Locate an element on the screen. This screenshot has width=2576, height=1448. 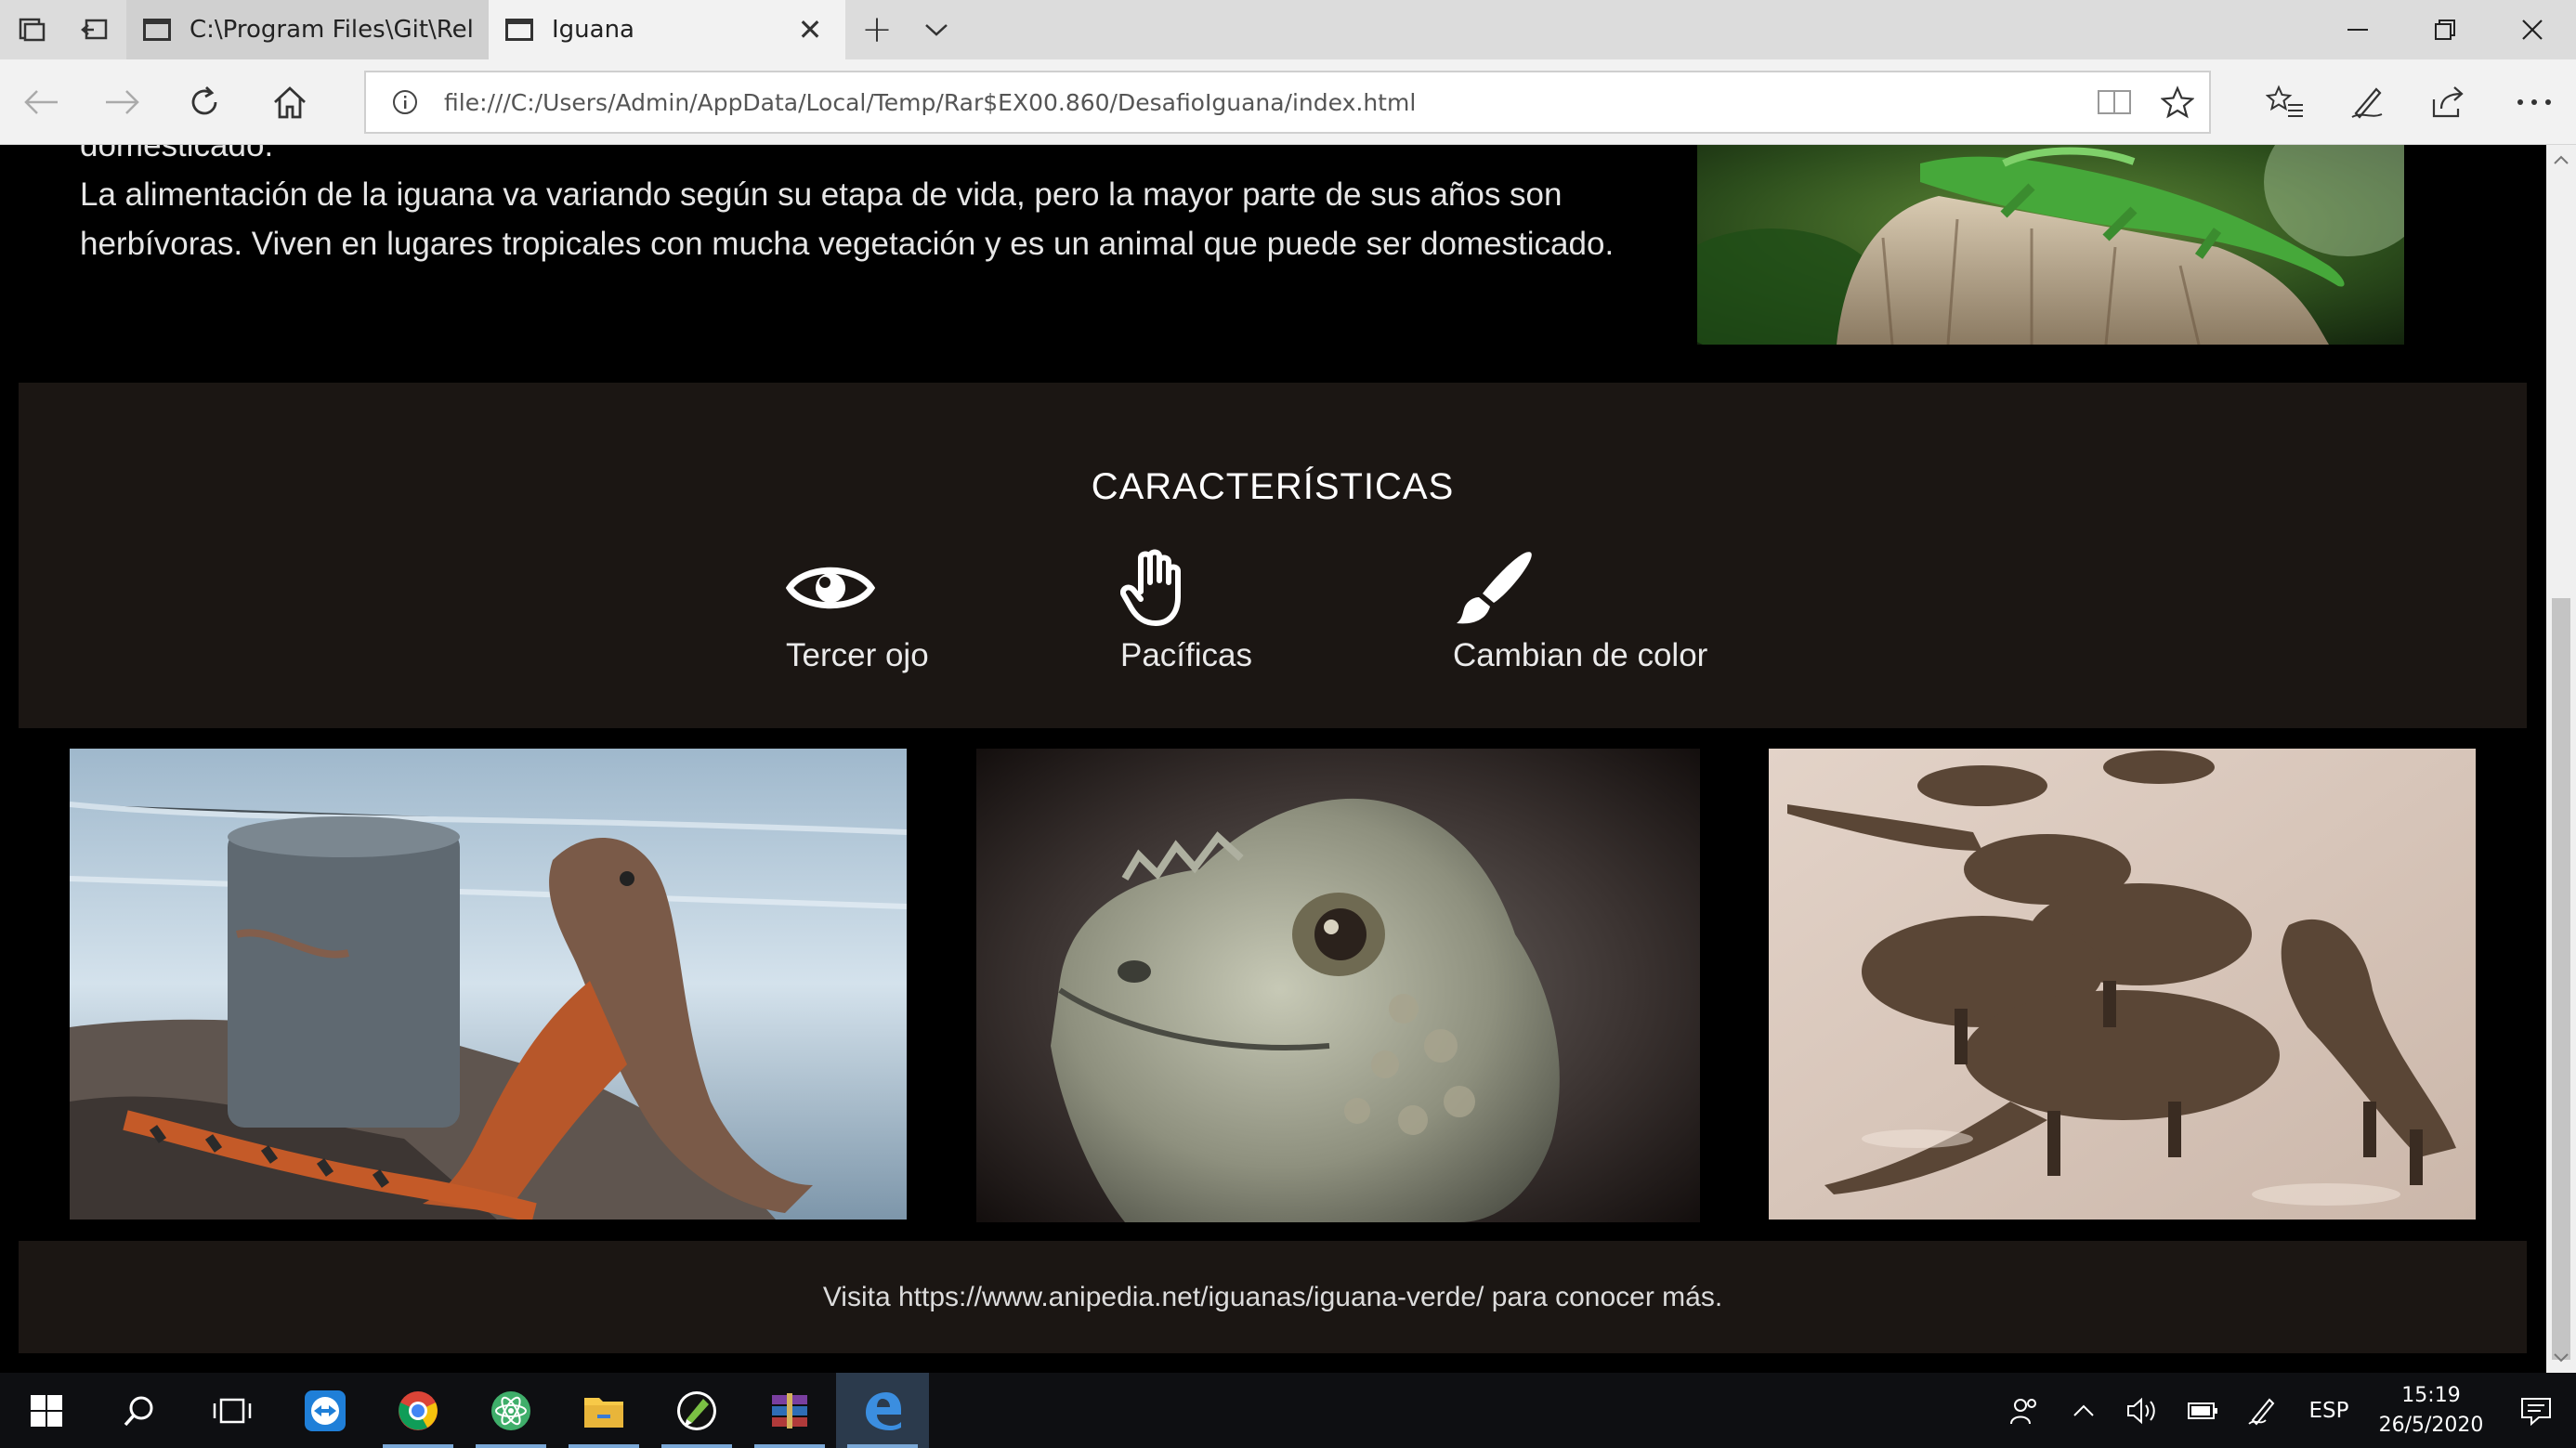
pen-notes-icon is located at coordinates (2367, 102).